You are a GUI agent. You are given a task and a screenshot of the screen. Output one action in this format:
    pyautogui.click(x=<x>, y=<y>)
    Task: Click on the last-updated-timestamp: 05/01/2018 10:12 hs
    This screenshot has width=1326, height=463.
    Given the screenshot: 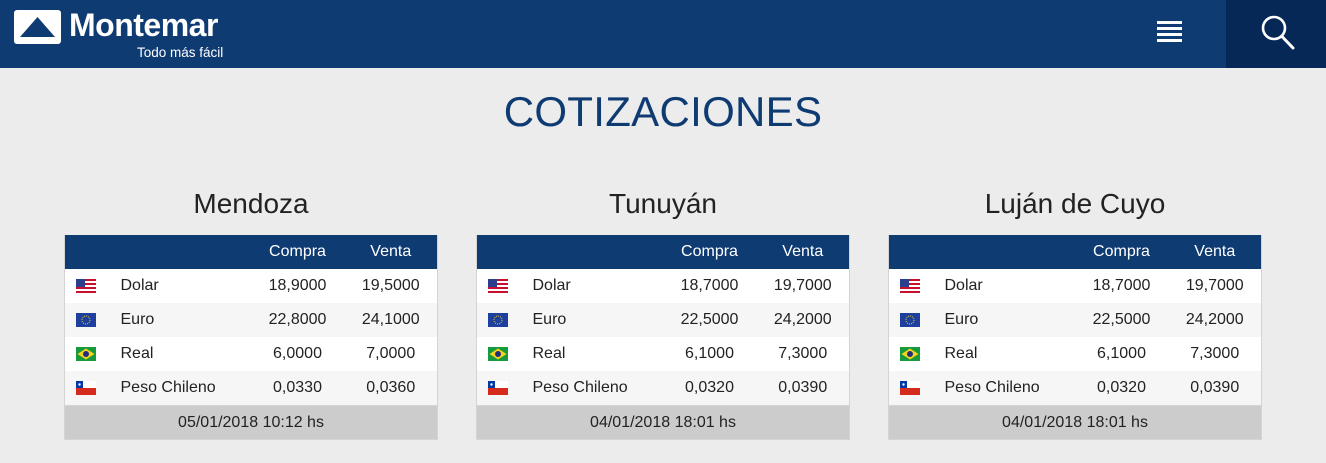 What is the action you would take?
    pyautogui.click(x=251, y=422)
    